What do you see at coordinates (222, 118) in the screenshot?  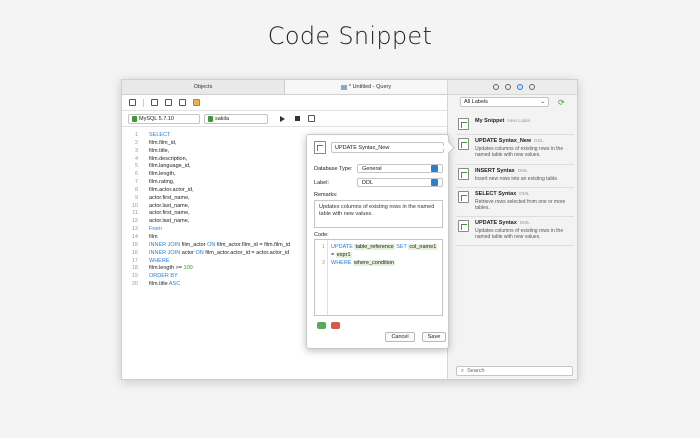 I see `database-label: sakila` at bounding box center [222, 118].